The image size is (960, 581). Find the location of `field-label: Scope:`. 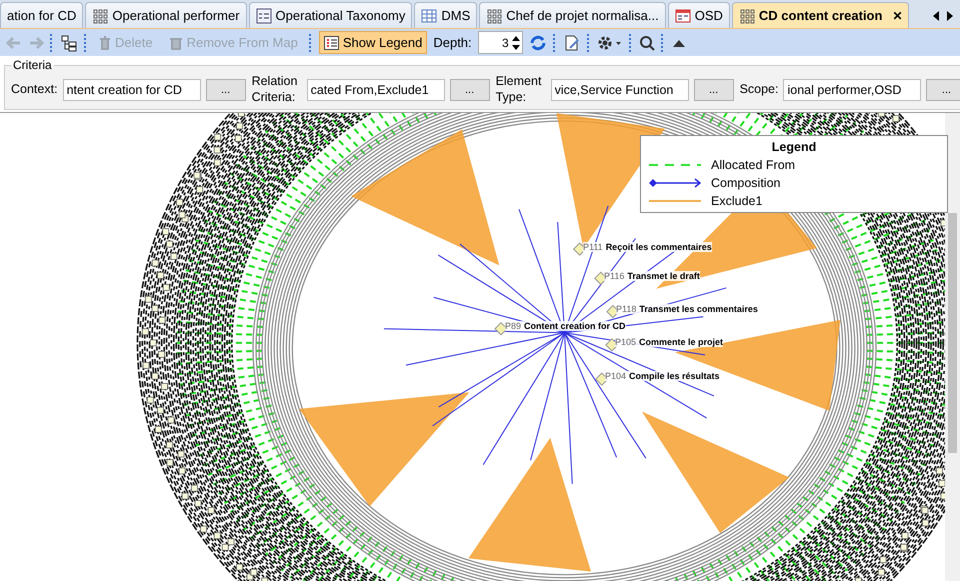

field-label: Scope: is located at coordinates (759, 90).